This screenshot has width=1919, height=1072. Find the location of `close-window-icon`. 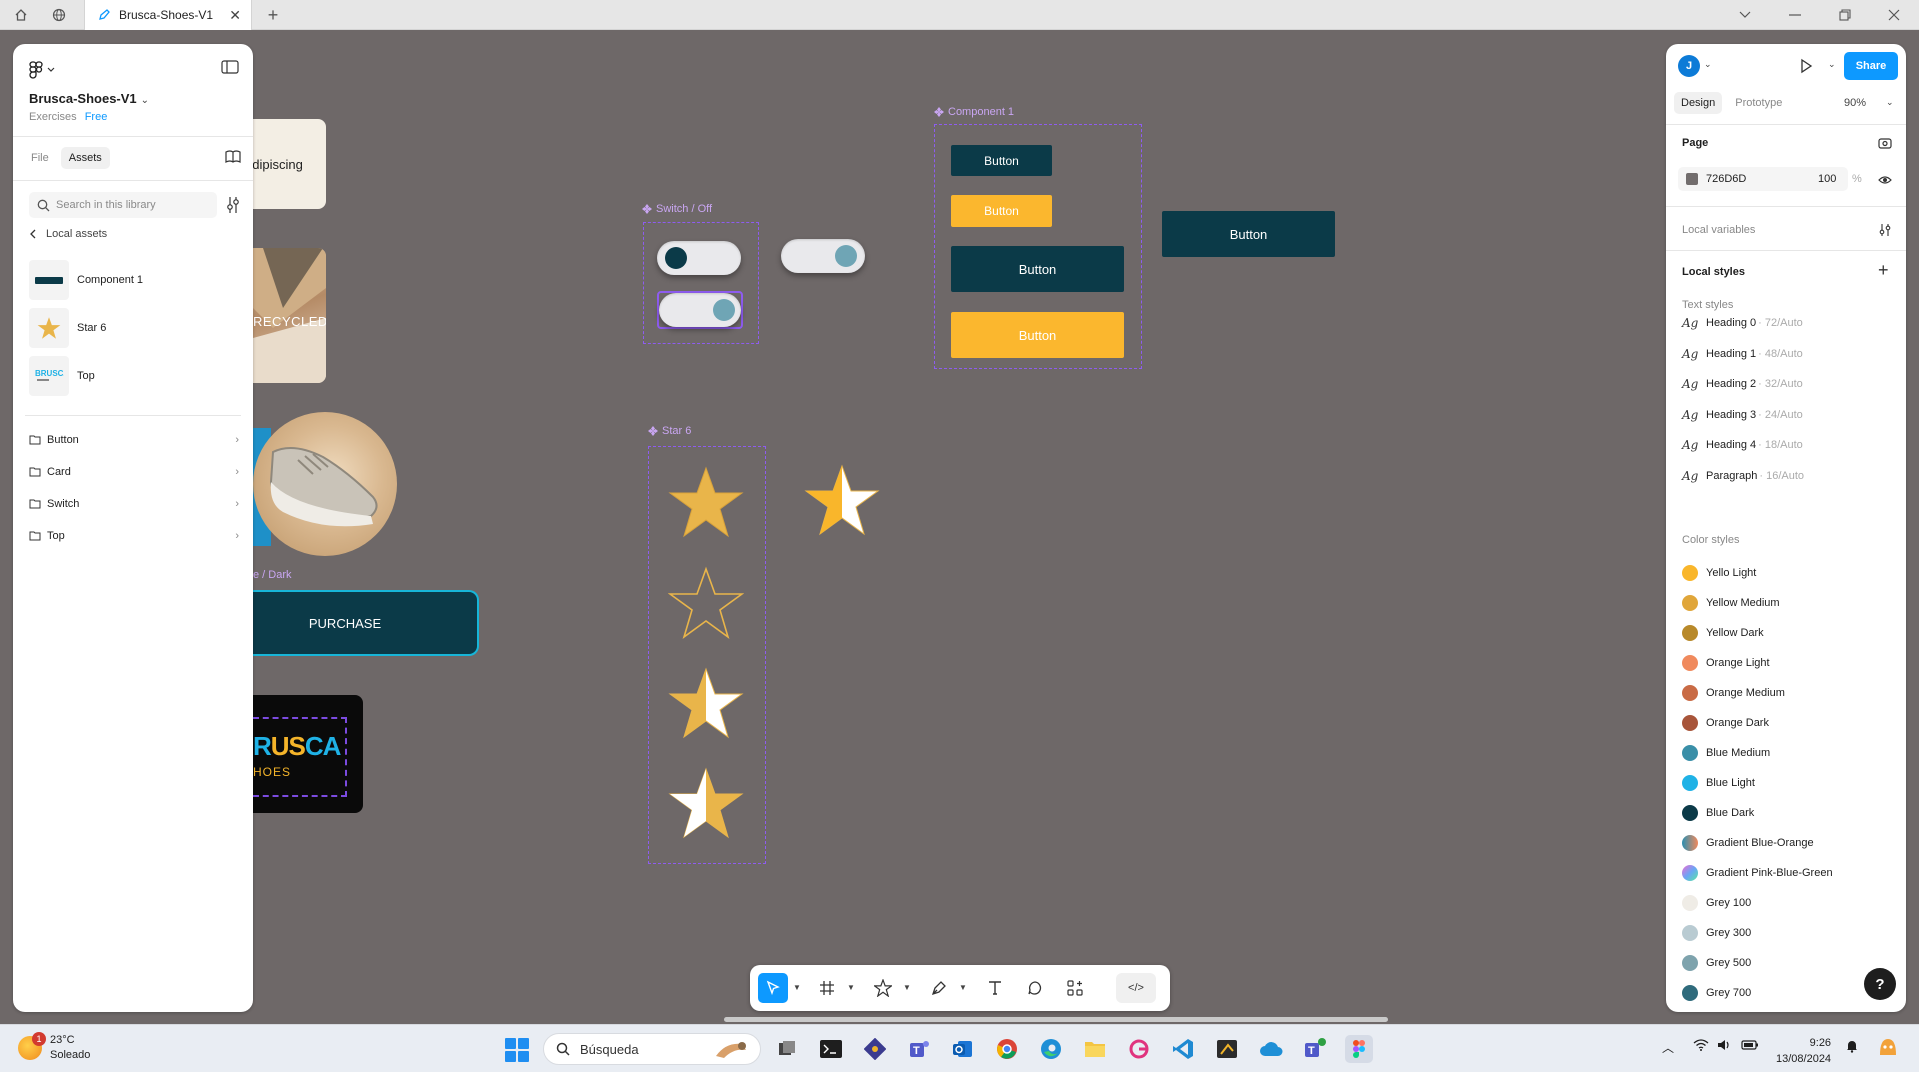

close-window-icon is located at coordinates (1894, 15).